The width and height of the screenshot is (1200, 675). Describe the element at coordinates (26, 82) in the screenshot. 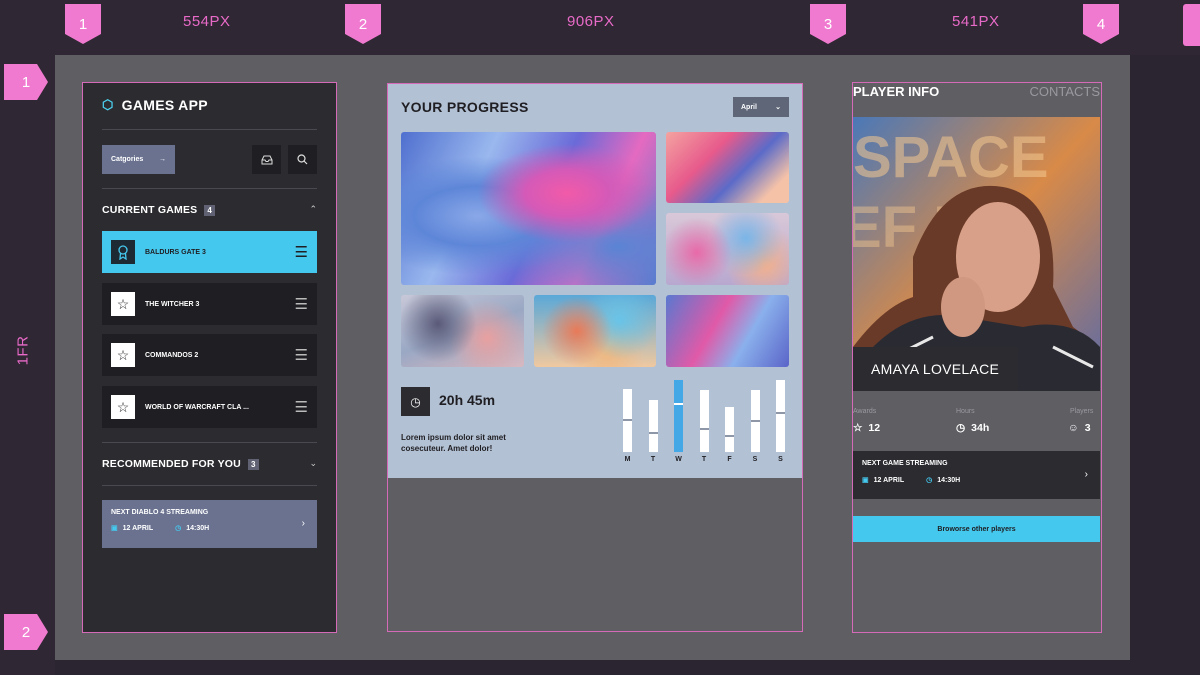

I see `row-marker-1: 1` at that location.